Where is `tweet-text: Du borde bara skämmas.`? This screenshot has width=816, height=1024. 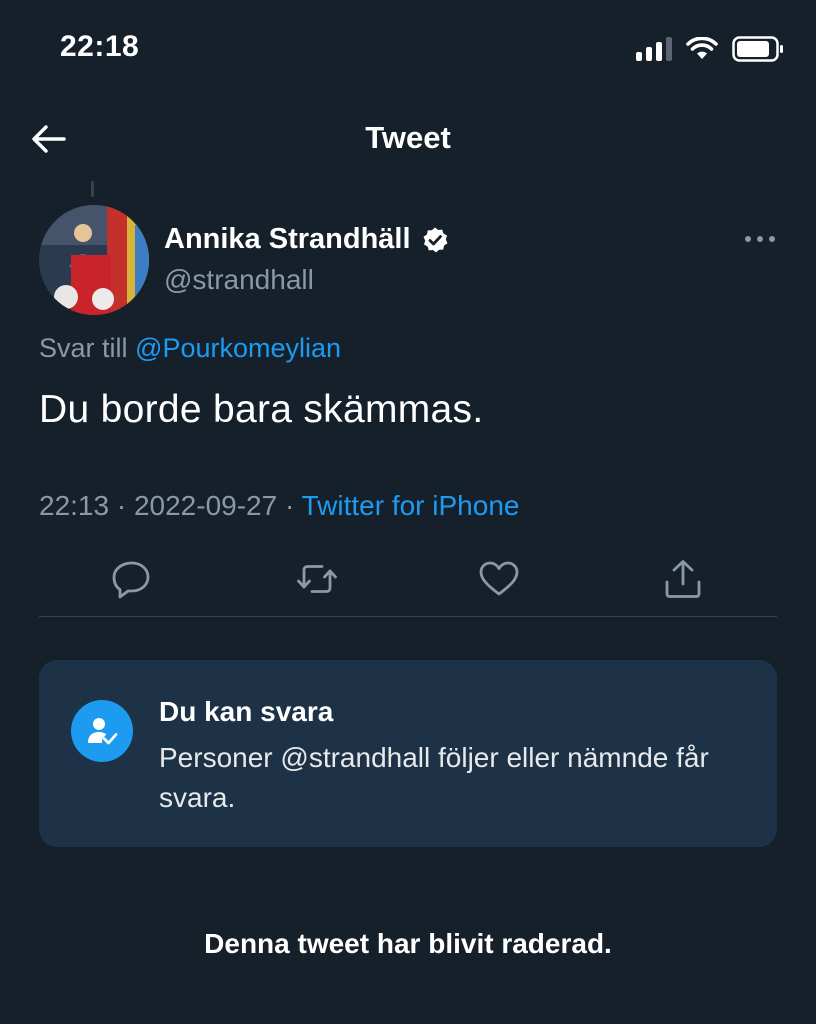
tweet-text: Du borde bara skämmas. is located at coordinates (261, 409).